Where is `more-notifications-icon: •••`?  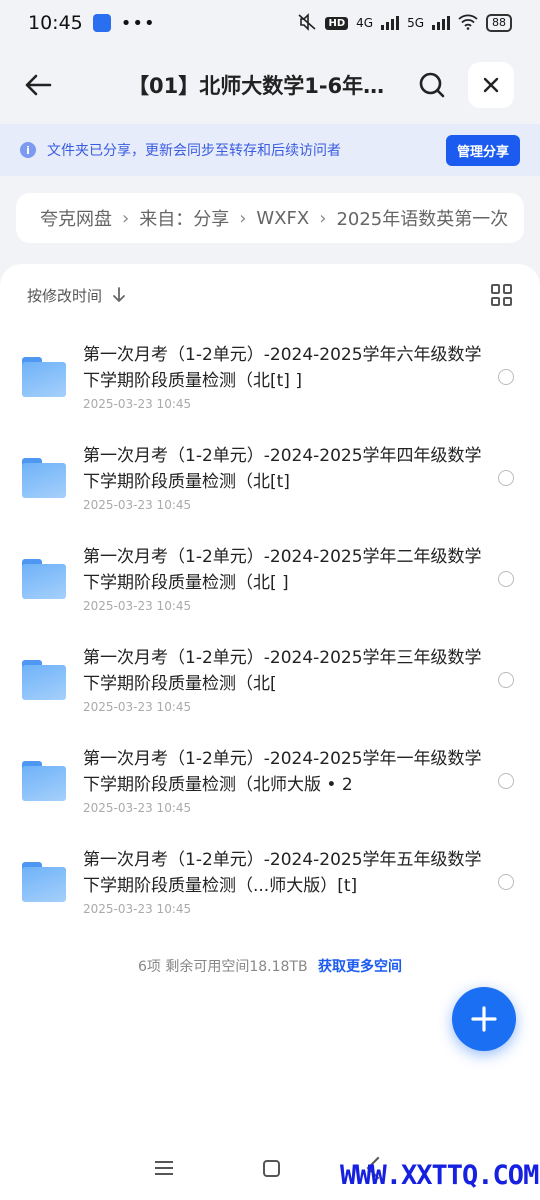
more-notifications-icon: ••• is located at coordinates (138, 23).